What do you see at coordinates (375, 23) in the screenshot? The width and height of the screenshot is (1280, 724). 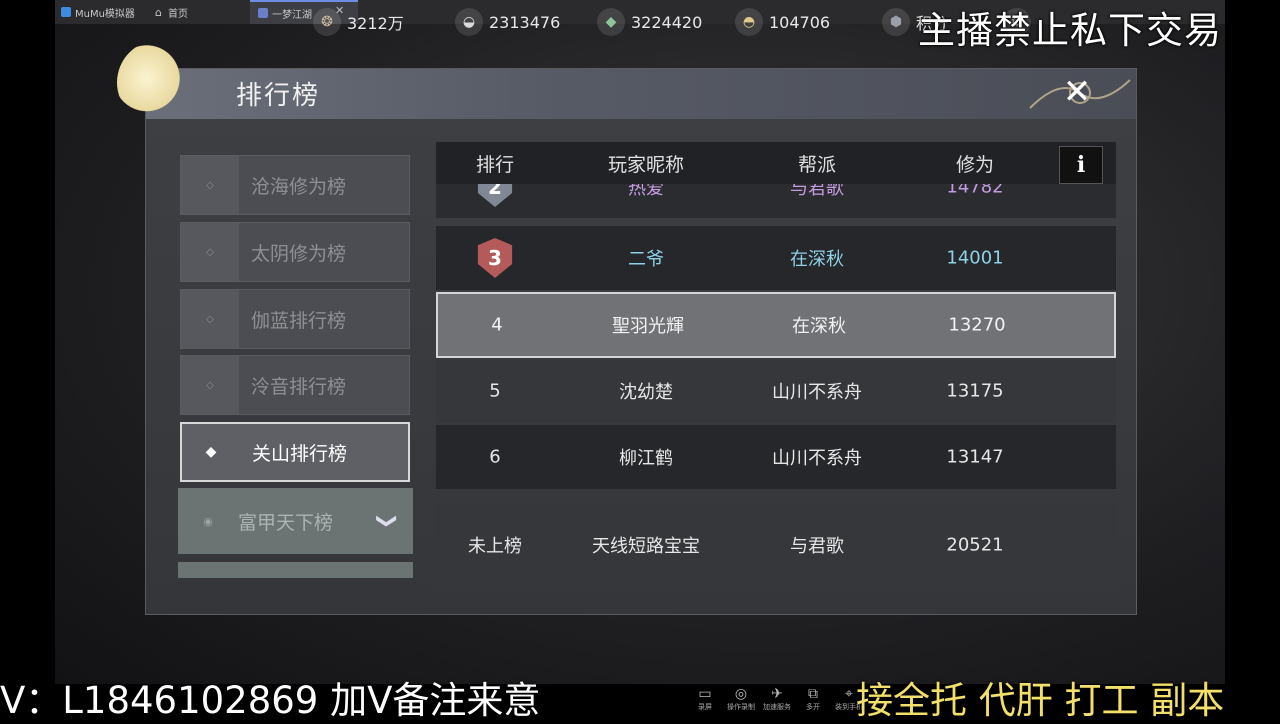 I see `resource-value: 3212万` at bounding box center [375, 23].